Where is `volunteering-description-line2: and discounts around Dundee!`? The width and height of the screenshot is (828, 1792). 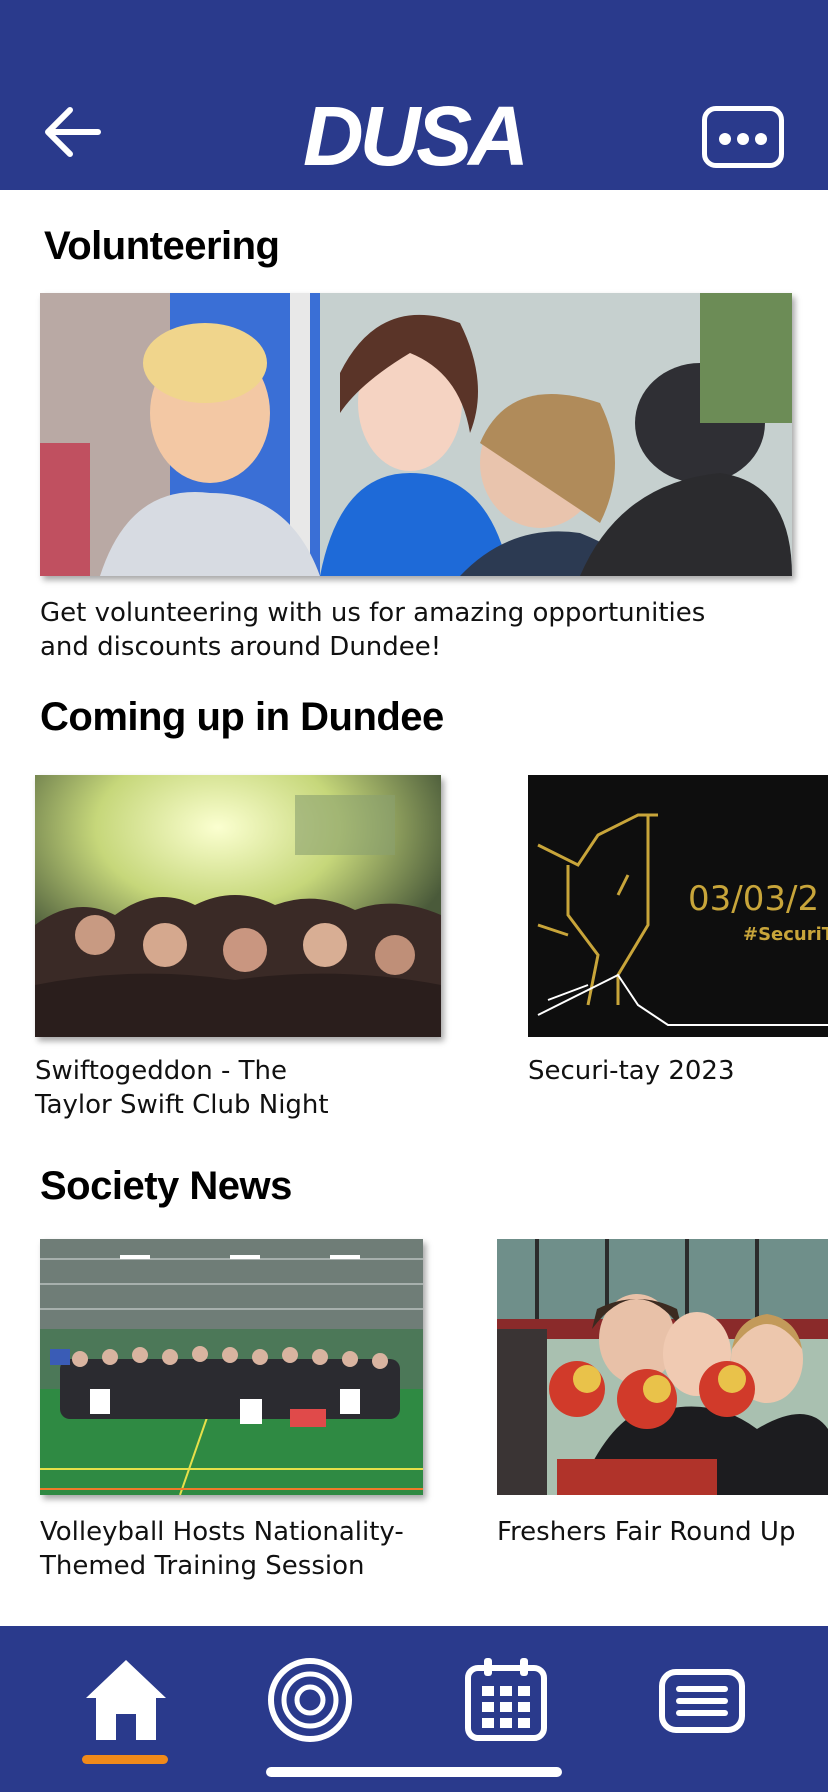
volunteering-description-line2: and discounts around Dundee! is located at coordinates (241, 647).